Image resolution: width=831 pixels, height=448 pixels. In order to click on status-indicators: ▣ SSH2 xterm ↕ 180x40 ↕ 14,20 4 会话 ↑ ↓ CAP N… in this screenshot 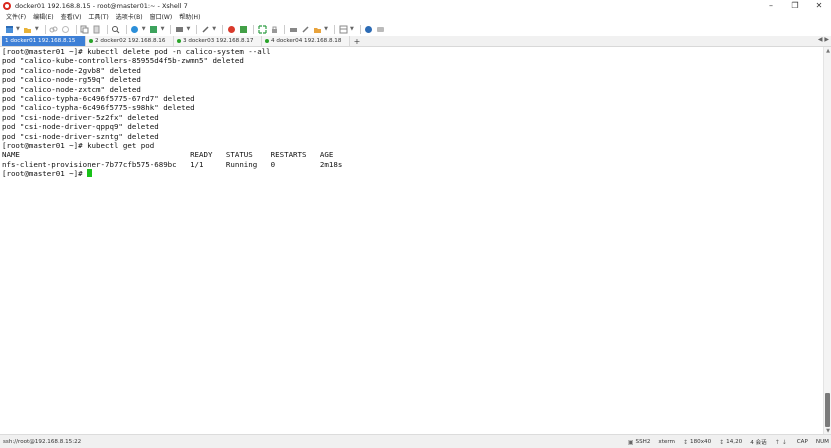, I will do `click(724, 441)`.